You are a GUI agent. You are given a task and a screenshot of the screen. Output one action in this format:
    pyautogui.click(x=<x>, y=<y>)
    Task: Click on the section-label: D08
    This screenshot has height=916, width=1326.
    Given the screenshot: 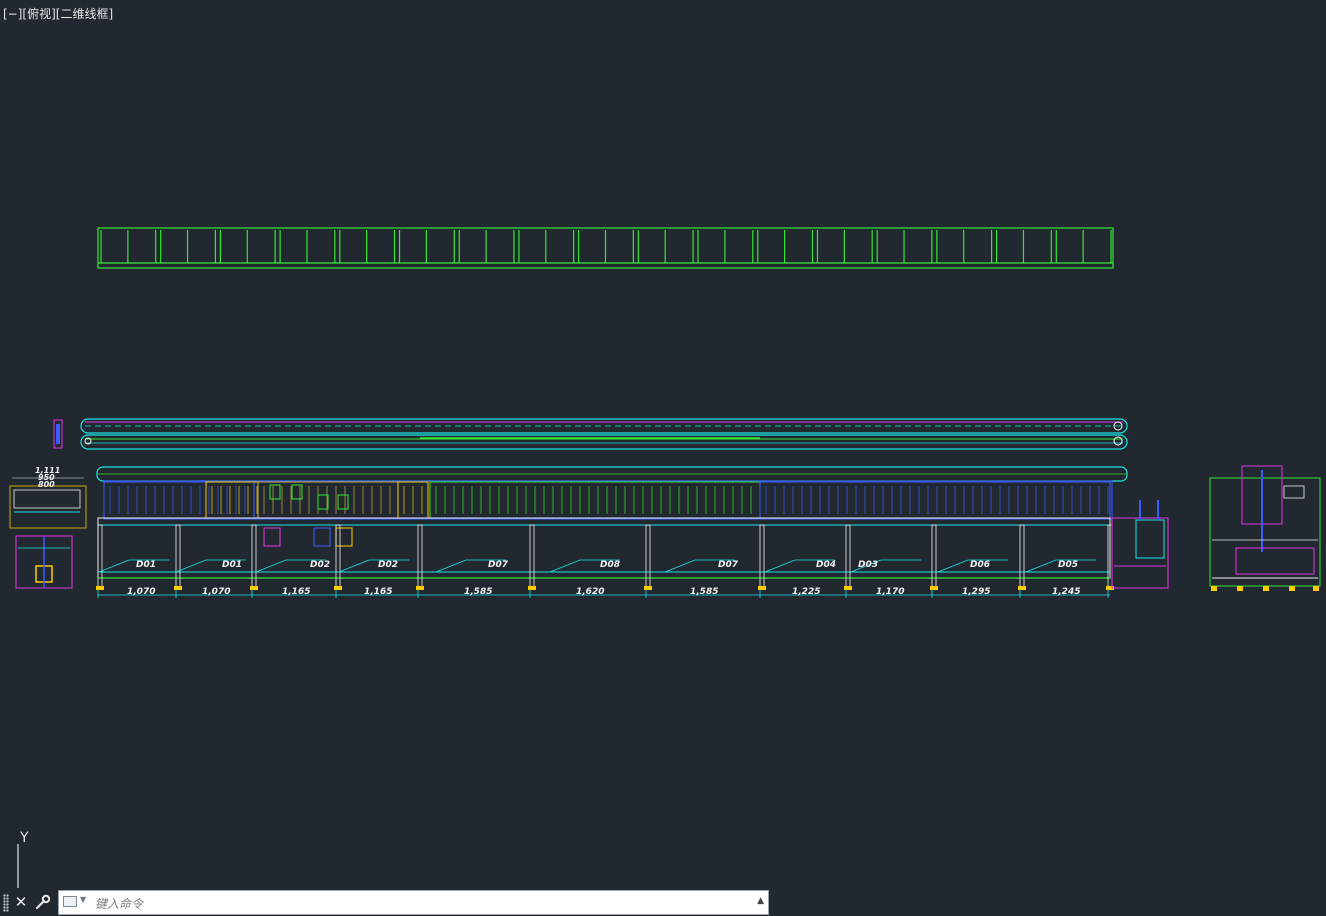 What is the action you would take?
    pyautogui.click(x=610, y=565)
    